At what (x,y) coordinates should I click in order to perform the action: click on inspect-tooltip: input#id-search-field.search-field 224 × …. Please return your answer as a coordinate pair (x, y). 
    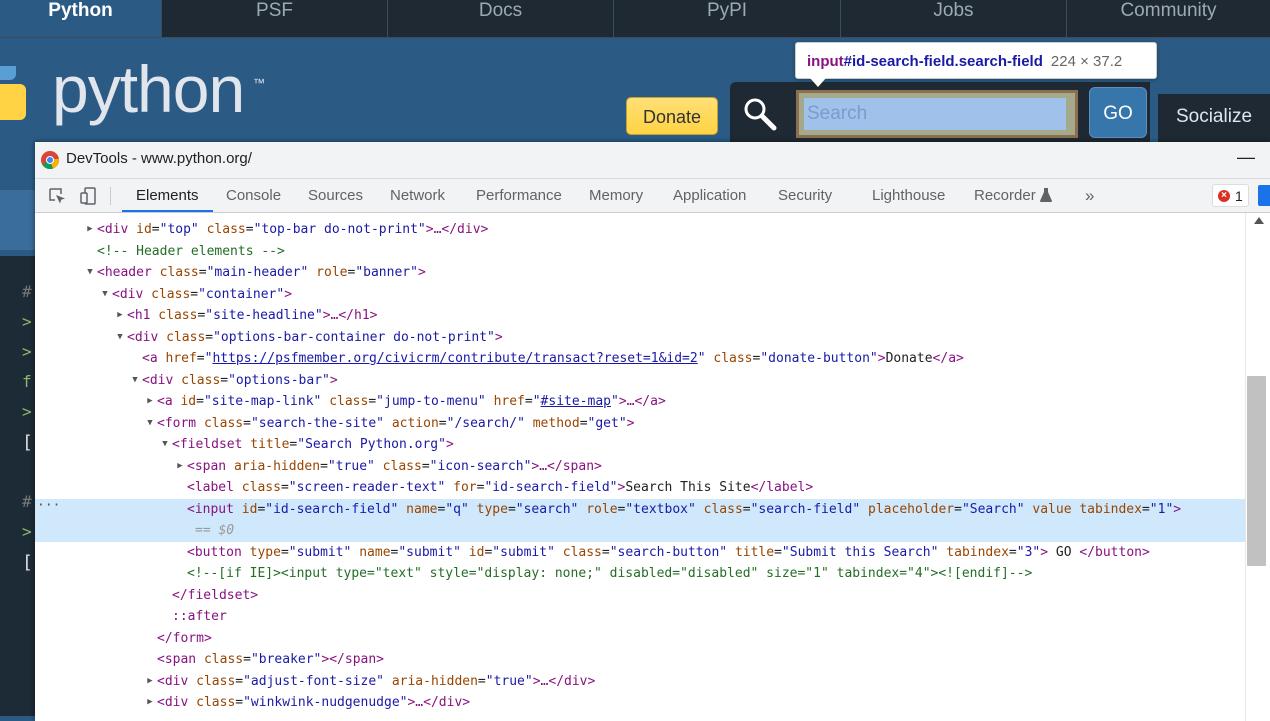
    Looking at the image, I should click on (976, 60).